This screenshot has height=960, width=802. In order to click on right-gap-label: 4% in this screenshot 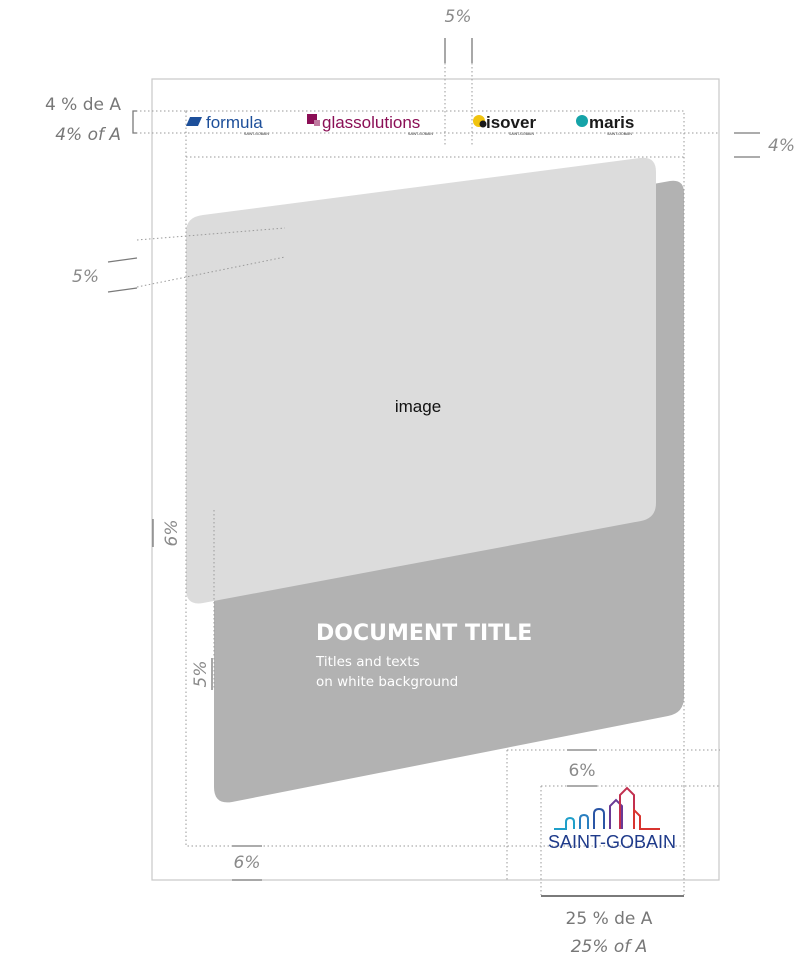, I will do `click(781, 146)`.